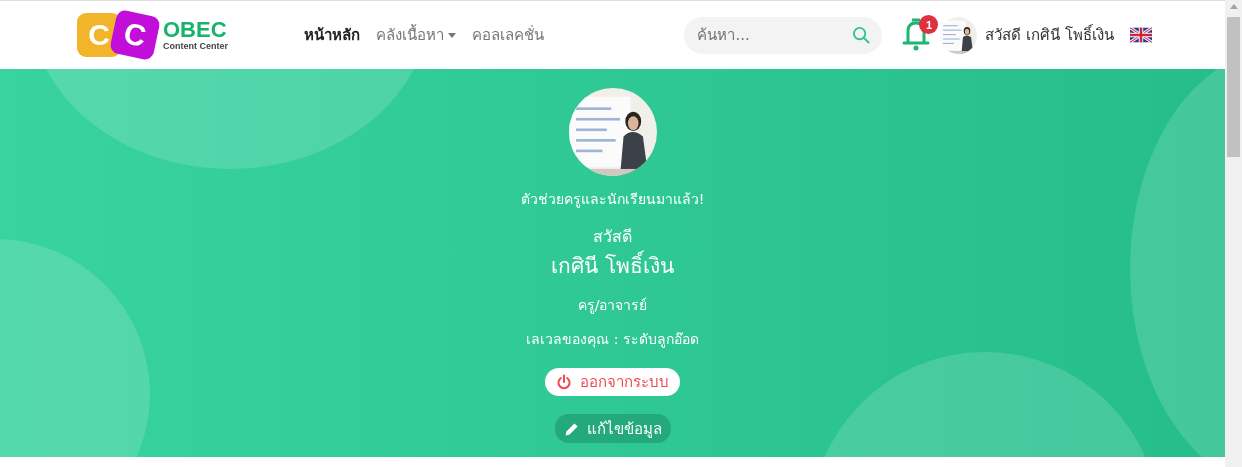 The width and height of the screenshot is (1242, 467). What do you see at coordinates (332, 35) in the screenshot?
I see `nav-link: หน้าหลัก` at bounding box center [332, 35].